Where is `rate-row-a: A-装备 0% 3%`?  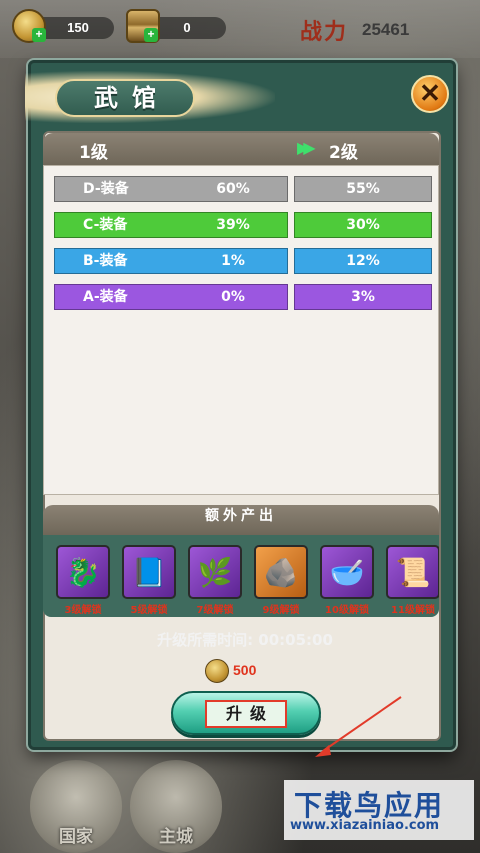 rate-row-a: A-装备 0% 3% is located at coordinates (243, 297).